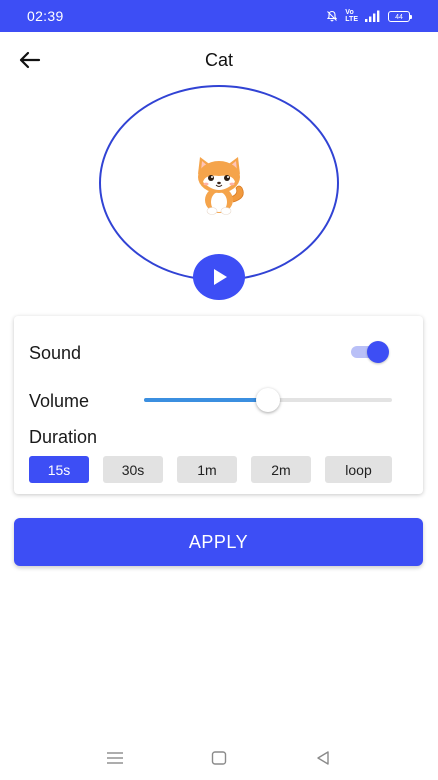 The image size is (438, 780). Describe the element at coordinates (59, 469) in the screenshot. I see `duration-option-15s: 15s` at that location.